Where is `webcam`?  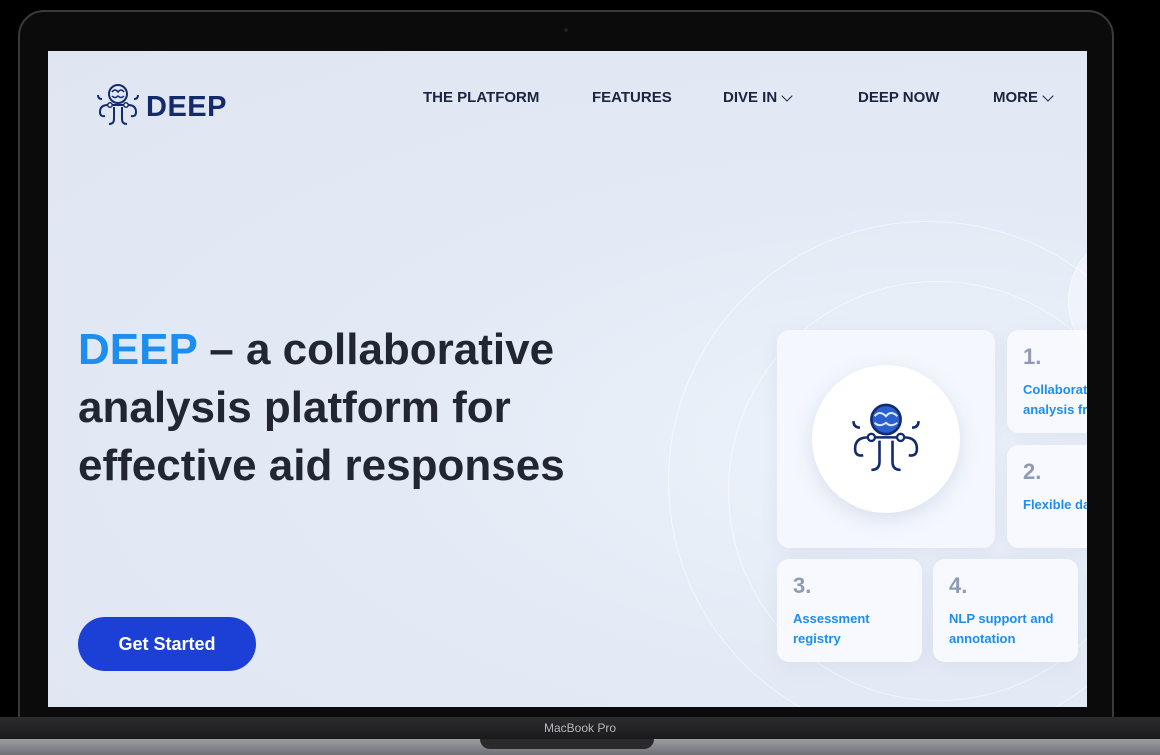
webcam is located at coordinates (566, 30).